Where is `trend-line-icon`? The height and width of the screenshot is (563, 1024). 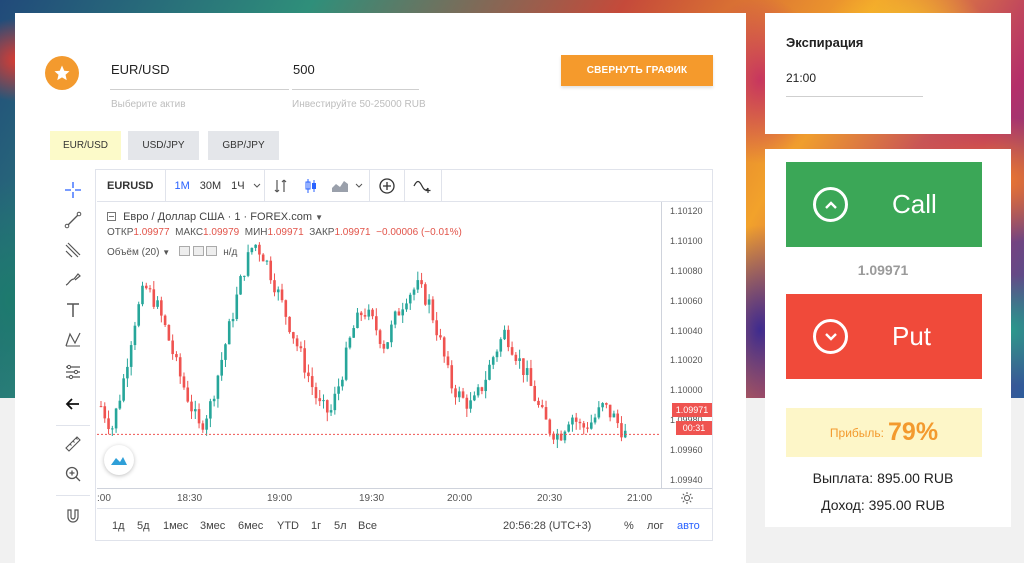 trend-line-icon is located at coordinates (73, 220).